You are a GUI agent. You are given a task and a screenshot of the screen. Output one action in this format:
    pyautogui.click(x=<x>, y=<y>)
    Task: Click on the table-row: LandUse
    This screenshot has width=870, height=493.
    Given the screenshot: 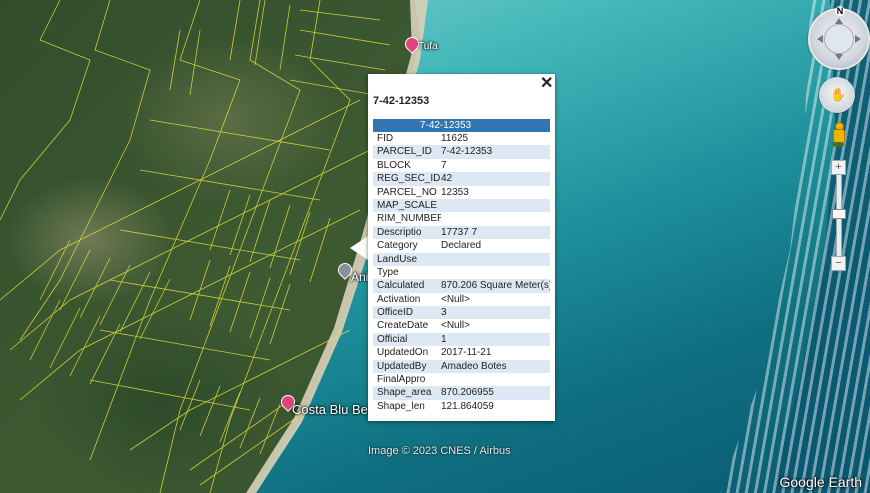 What is the action you would take?
    pyautogui.click(x=461, y=259)
    